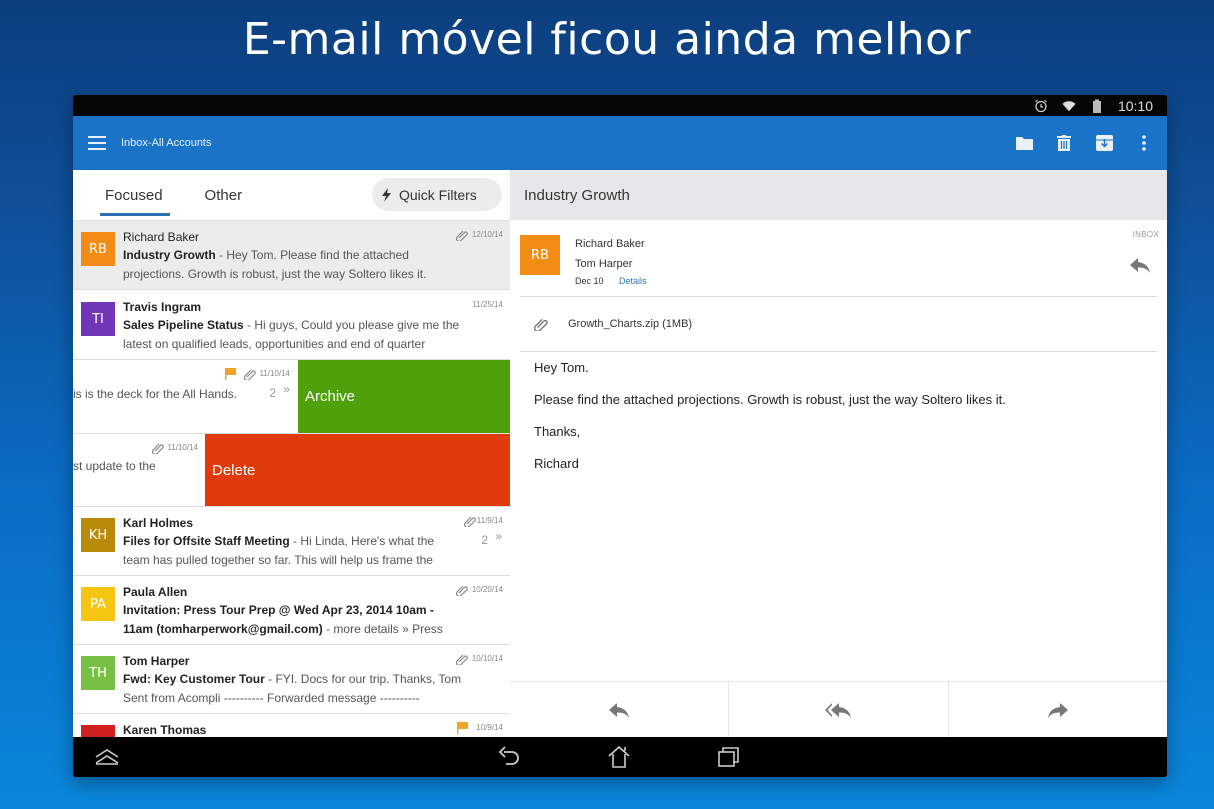  Describe the element at coordinates (630, 324) in the screenshot. I see `attachment-name: Growth_Charts.zip (1MB)` at that location.